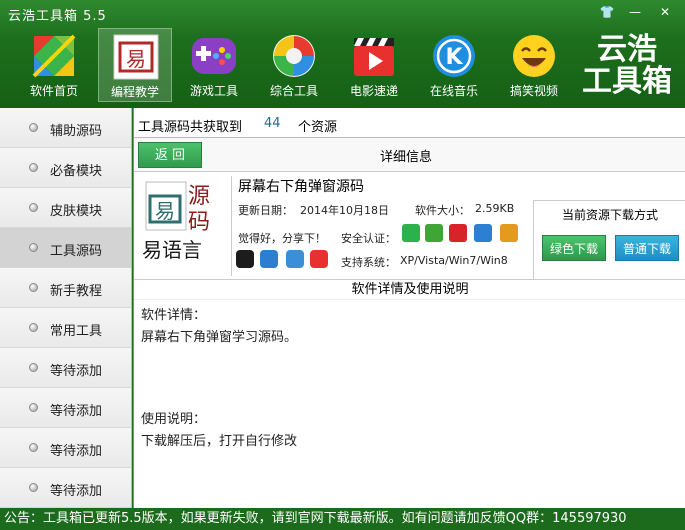 The image size is (685, 530). What do you see at coordinates (174, 419) in the screenshot?
I see `usage-heading: 使用说明：` at bounding box center [174, 419].